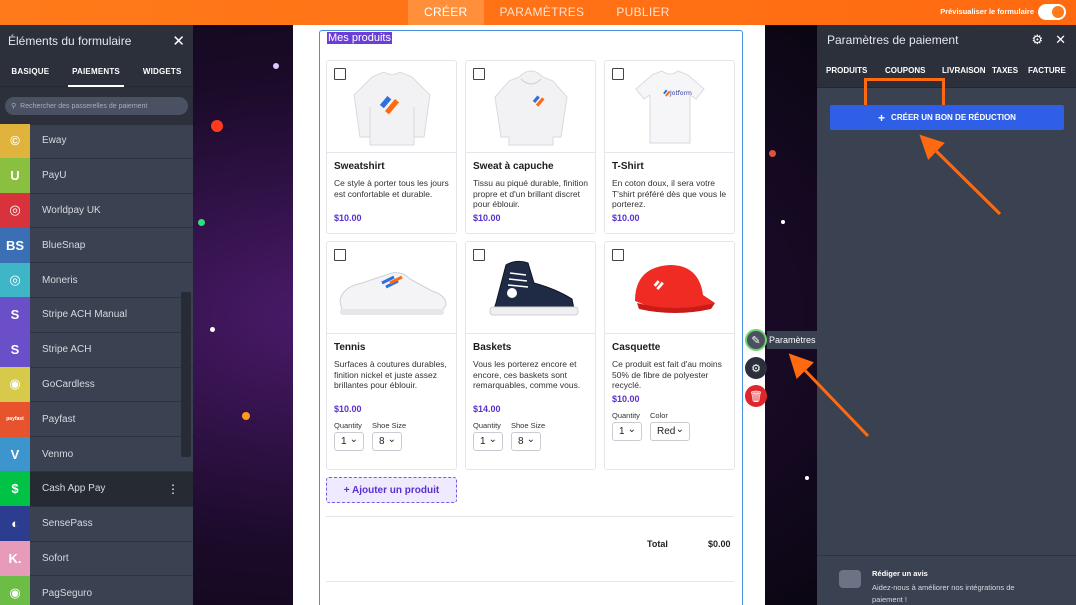 The image size is (1076, 605). Describe the element at coordinates (96, 559) in the screenshot. I see `gateway-item: K. Sofort` at that location.